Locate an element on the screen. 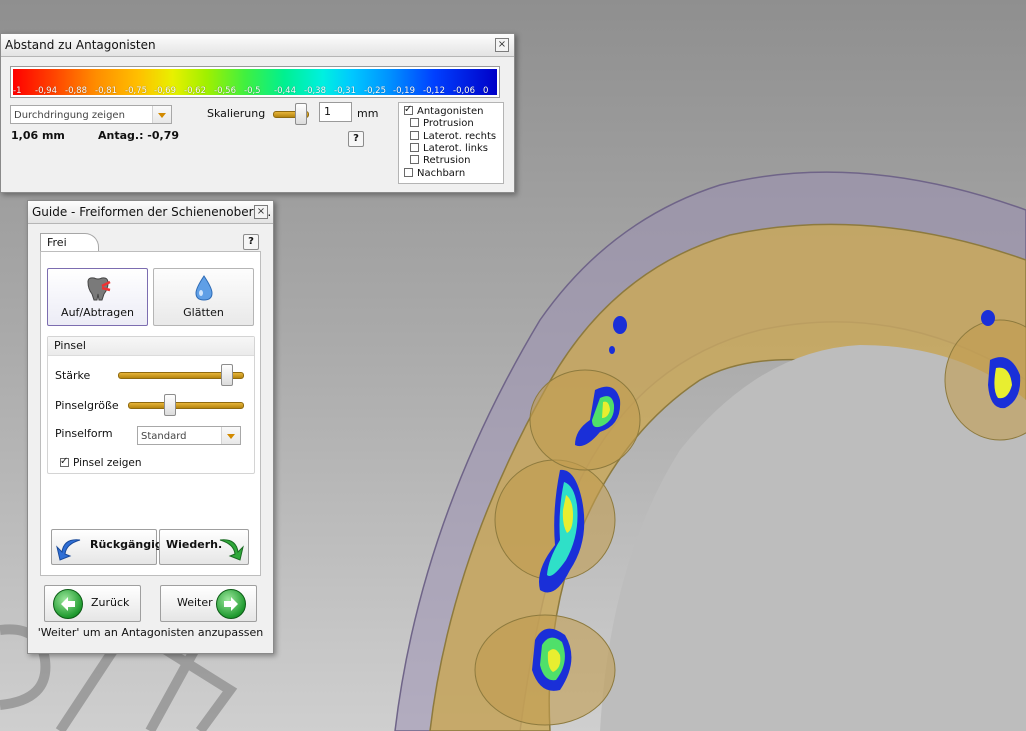 The width and height of the screenshot is (1026, 731). antagonist-checkbox-row: Protrusion is located at coordinates (442, 124).